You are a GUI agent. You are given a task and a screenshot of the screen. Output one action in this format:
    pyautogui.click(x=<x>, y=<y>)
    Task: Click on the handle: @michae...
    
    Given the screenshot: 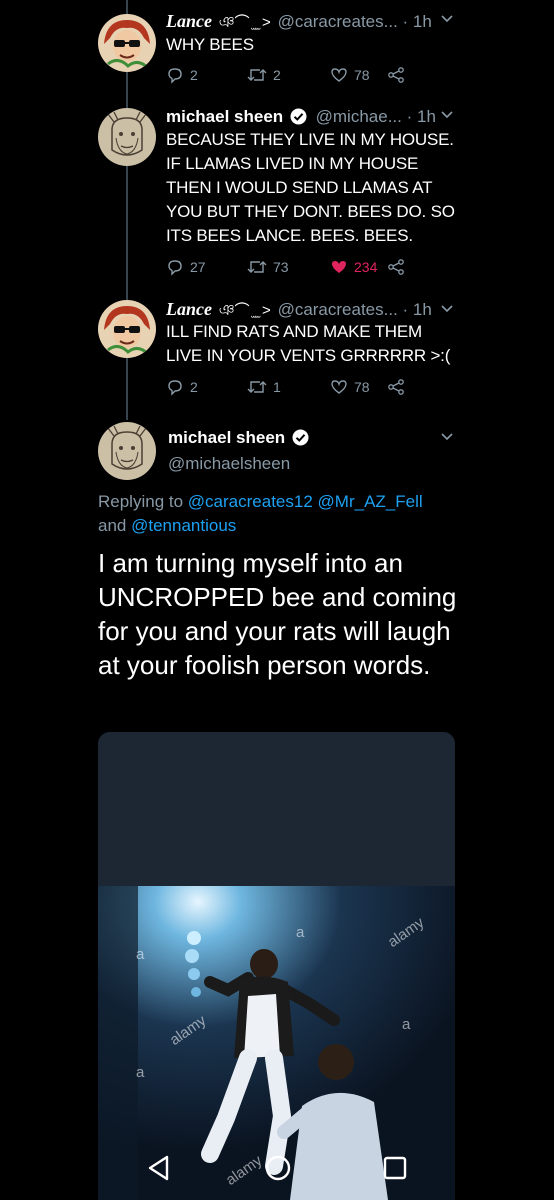 What is the action you would take?
    pyautogui.click(x=359, y=116)
    